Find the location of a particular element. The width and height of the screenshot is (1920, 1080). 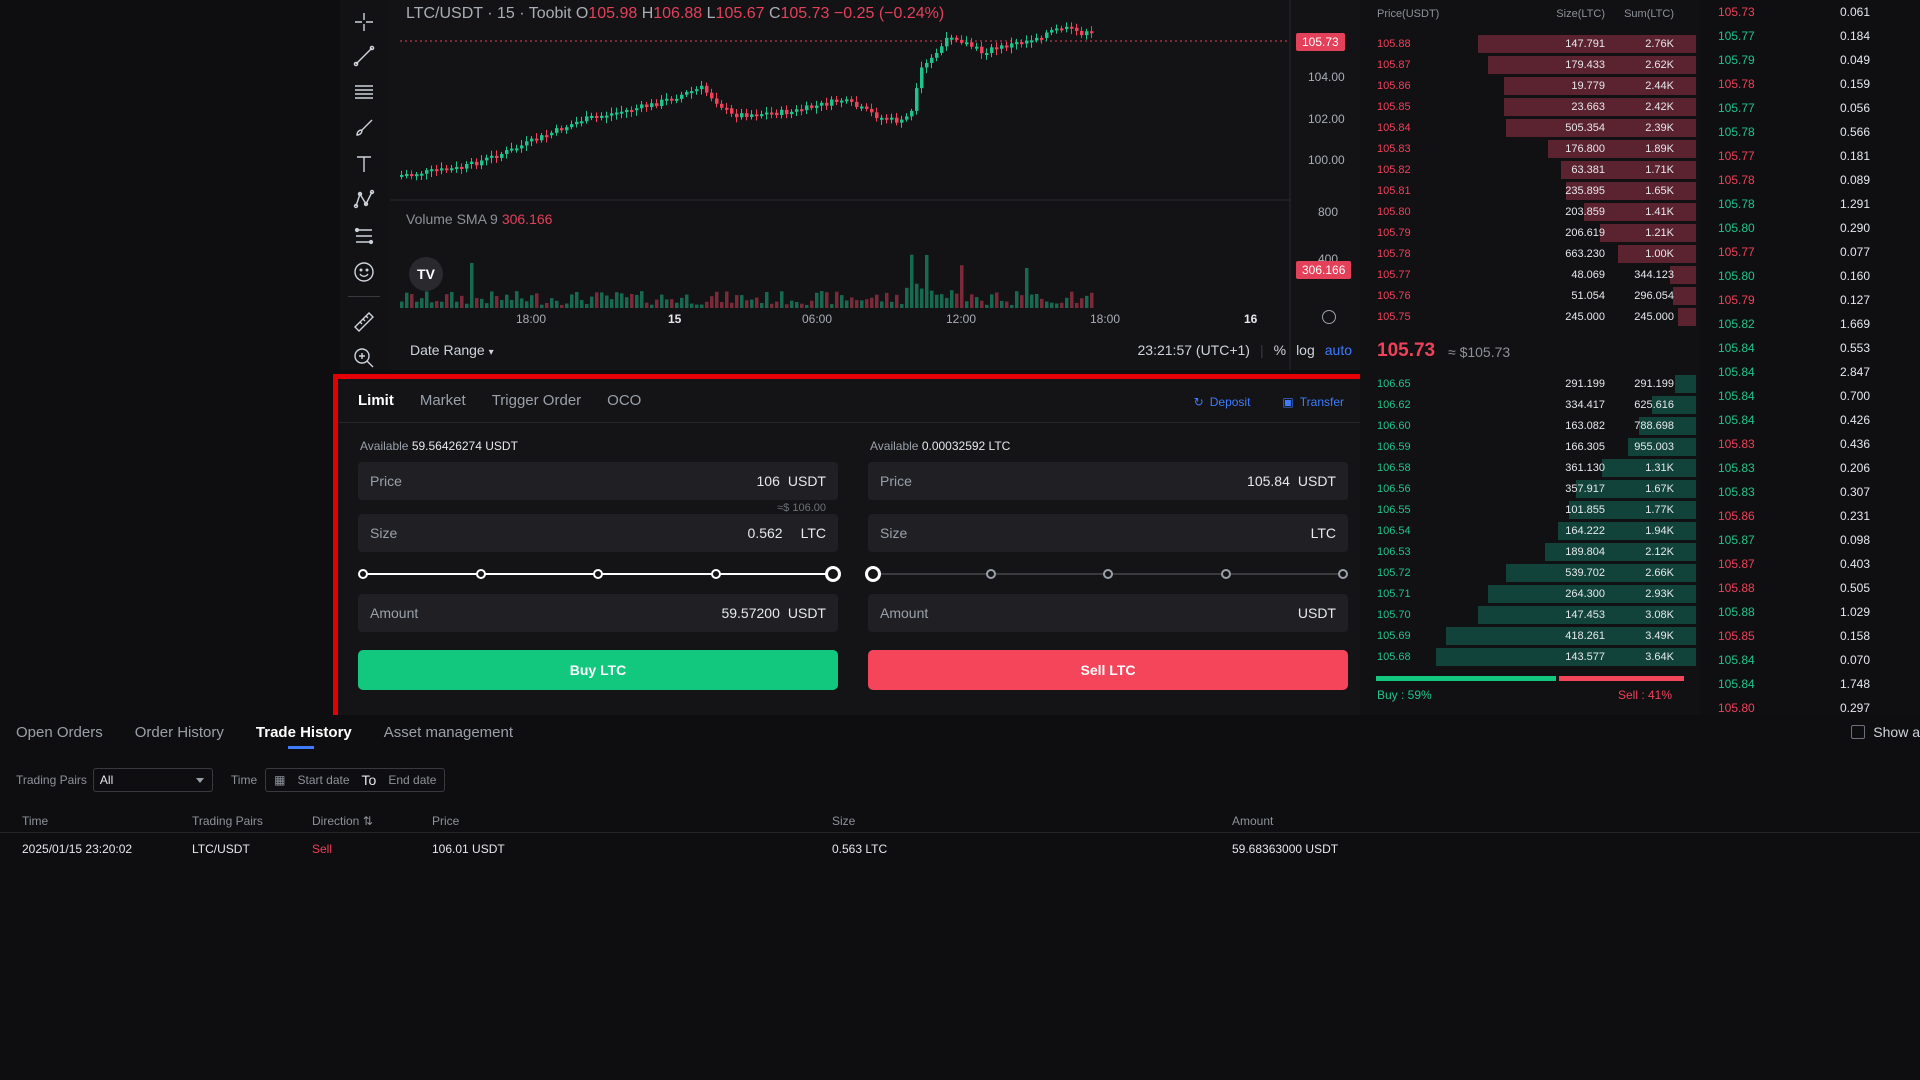

sell-ratio-fill is located at coordinates (1621, 678).